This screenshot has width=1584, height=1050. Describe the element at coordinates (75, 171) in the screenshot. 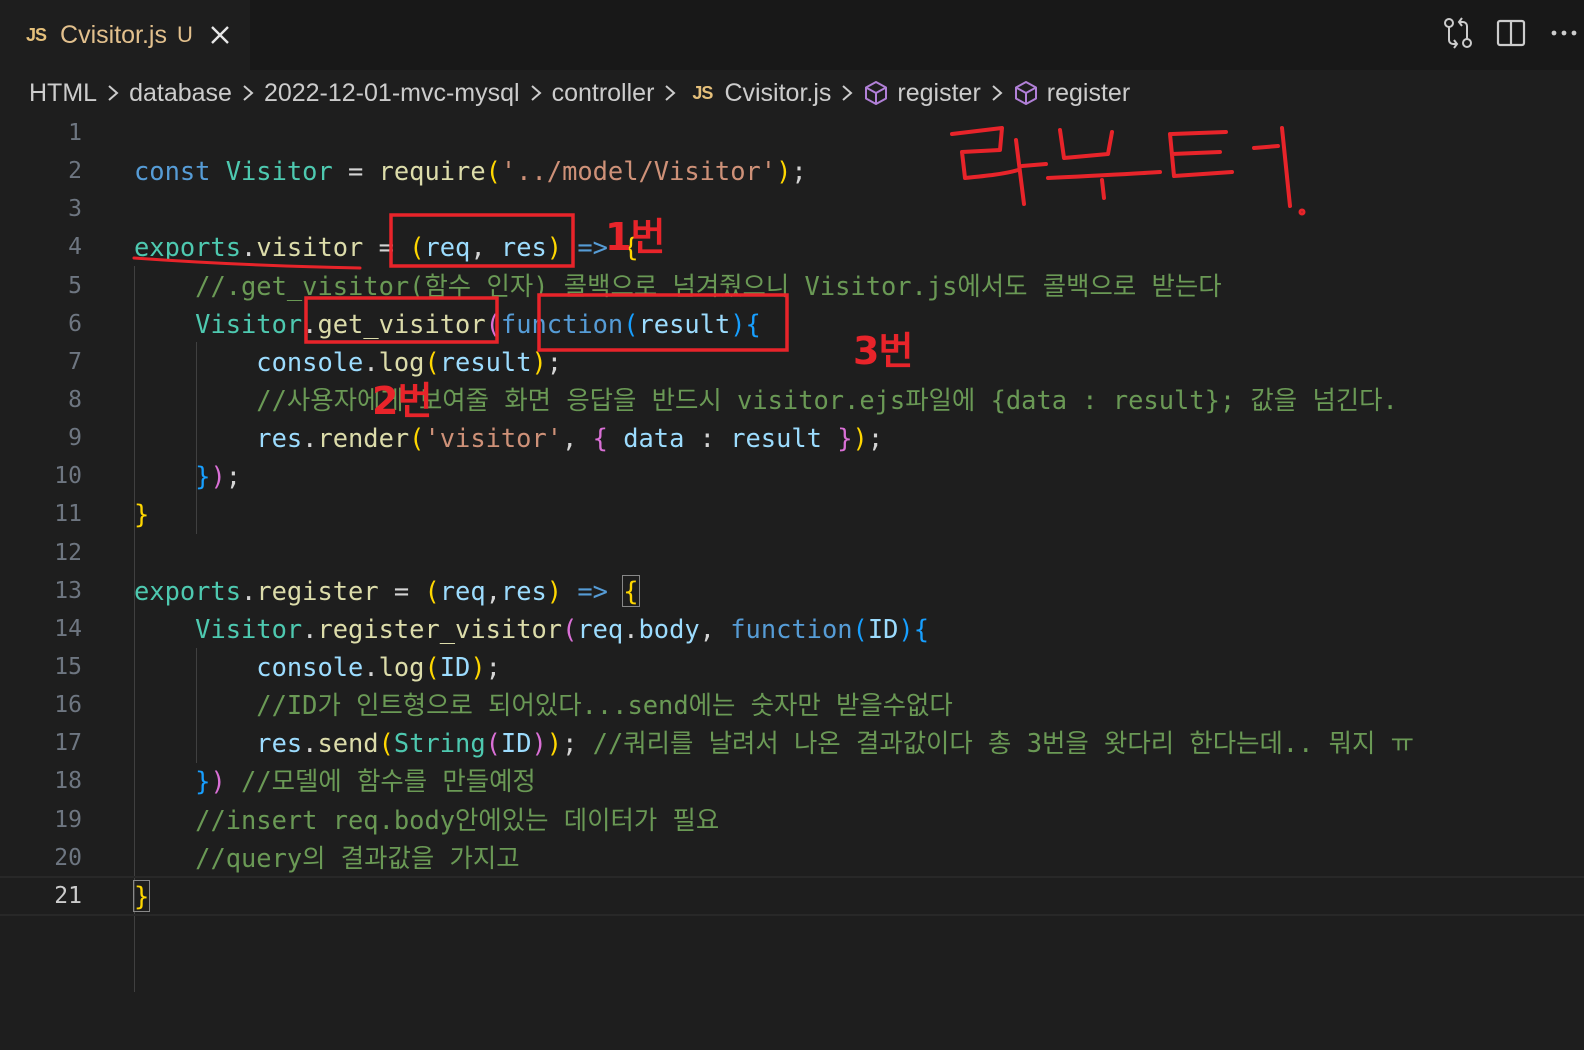

I see `line-number: 2` at that location.